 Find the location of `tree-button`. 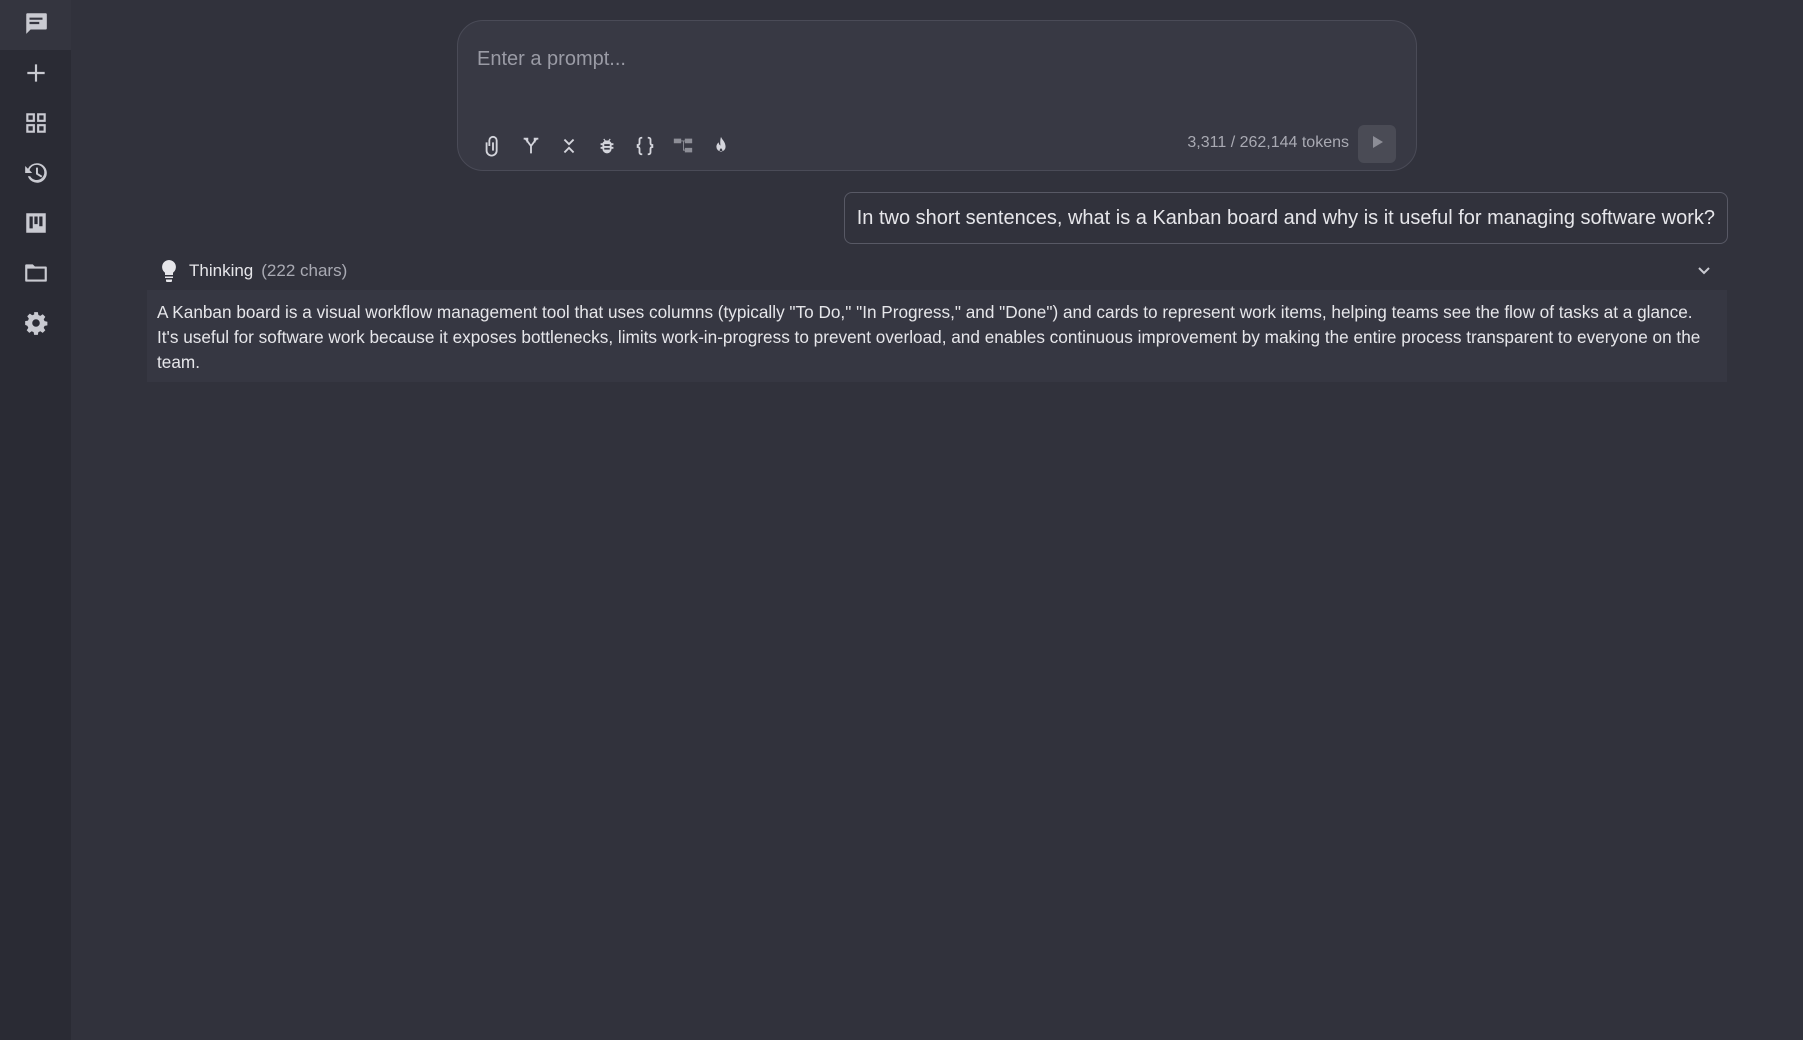

tree-button is located at coordinates (682, 148).